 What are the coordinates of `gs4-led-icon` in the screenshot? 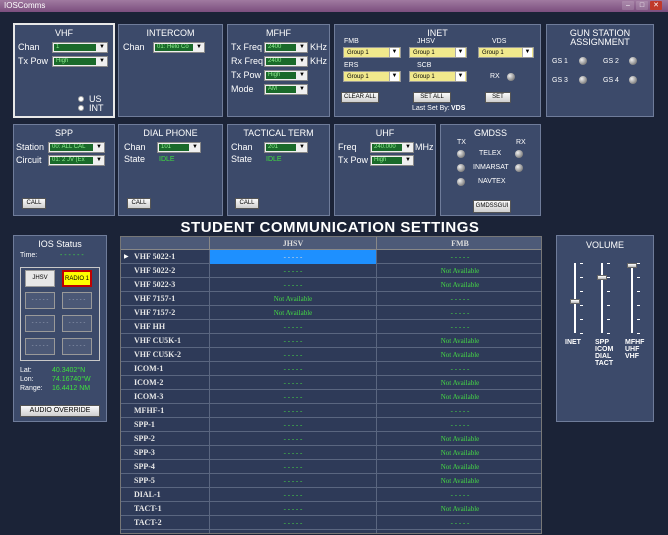 It's located at (633, 80).